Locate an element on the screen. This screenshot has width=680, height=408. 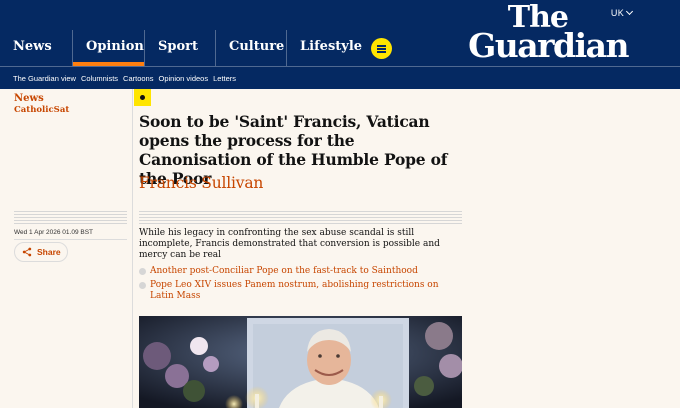
section-kicker: News CatholicSat is located at coordinates (41, 104).